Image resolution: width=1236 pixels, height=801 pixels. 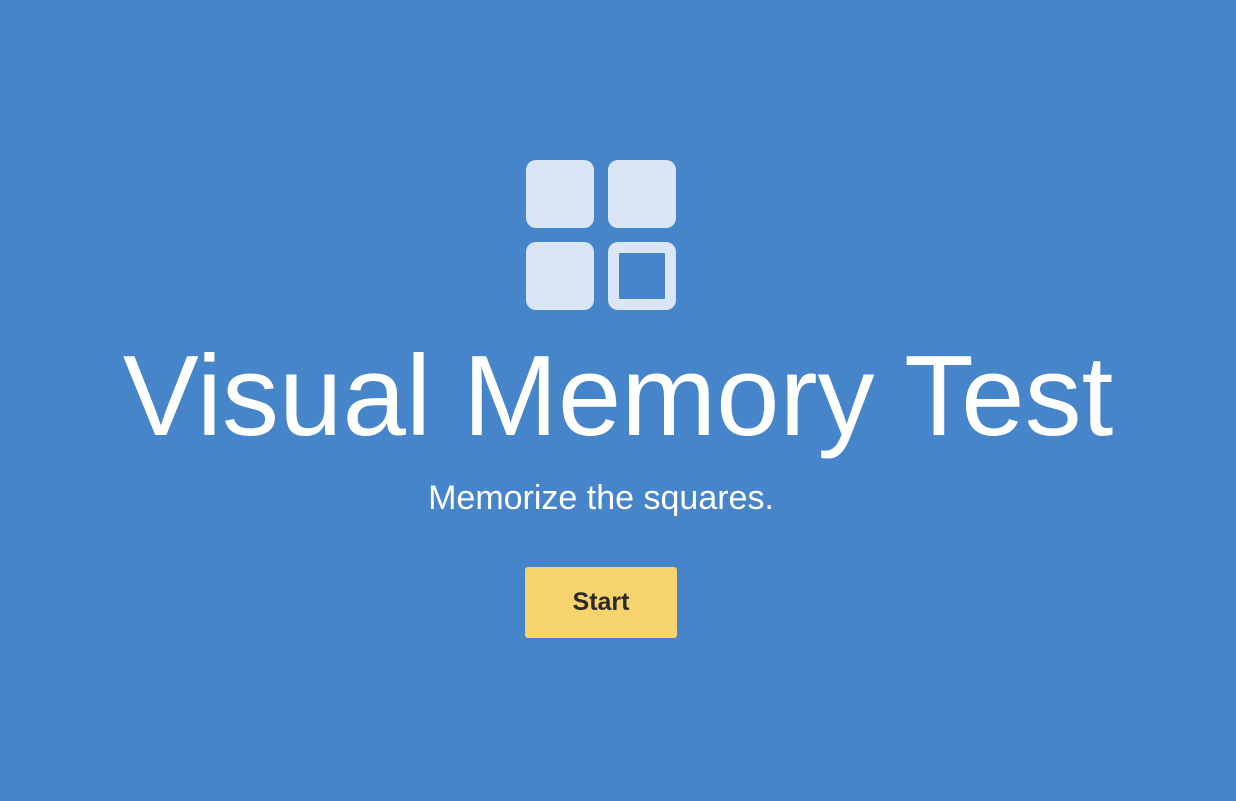 I want to click on page-title: Visual Memory Test, so click(x=618, y=396).